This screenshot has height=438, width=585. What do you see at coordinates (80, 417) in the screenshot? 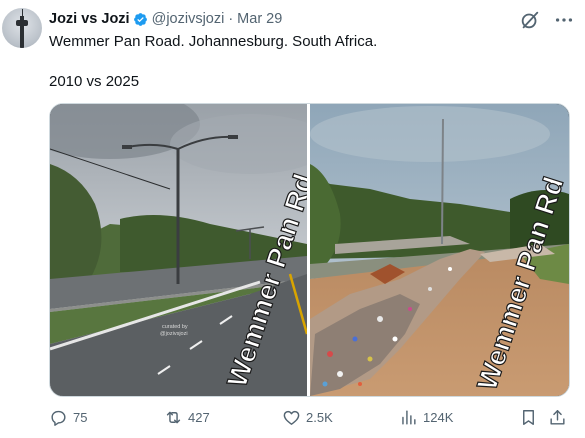
I see `reply-count: 75` at bounding box center [80, 417].